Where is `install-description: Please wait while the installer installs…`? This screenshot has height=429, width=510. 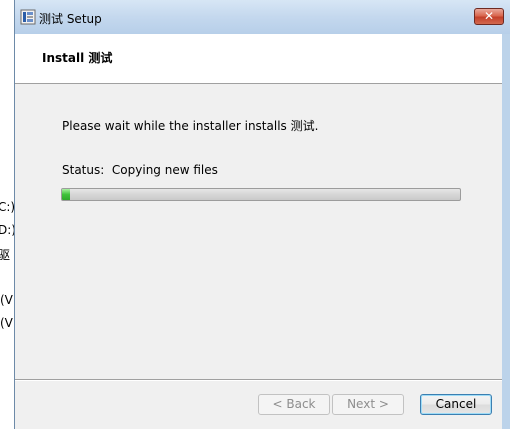
install-description: Please wait while the installer installs… is located at coordinates (190, 126).